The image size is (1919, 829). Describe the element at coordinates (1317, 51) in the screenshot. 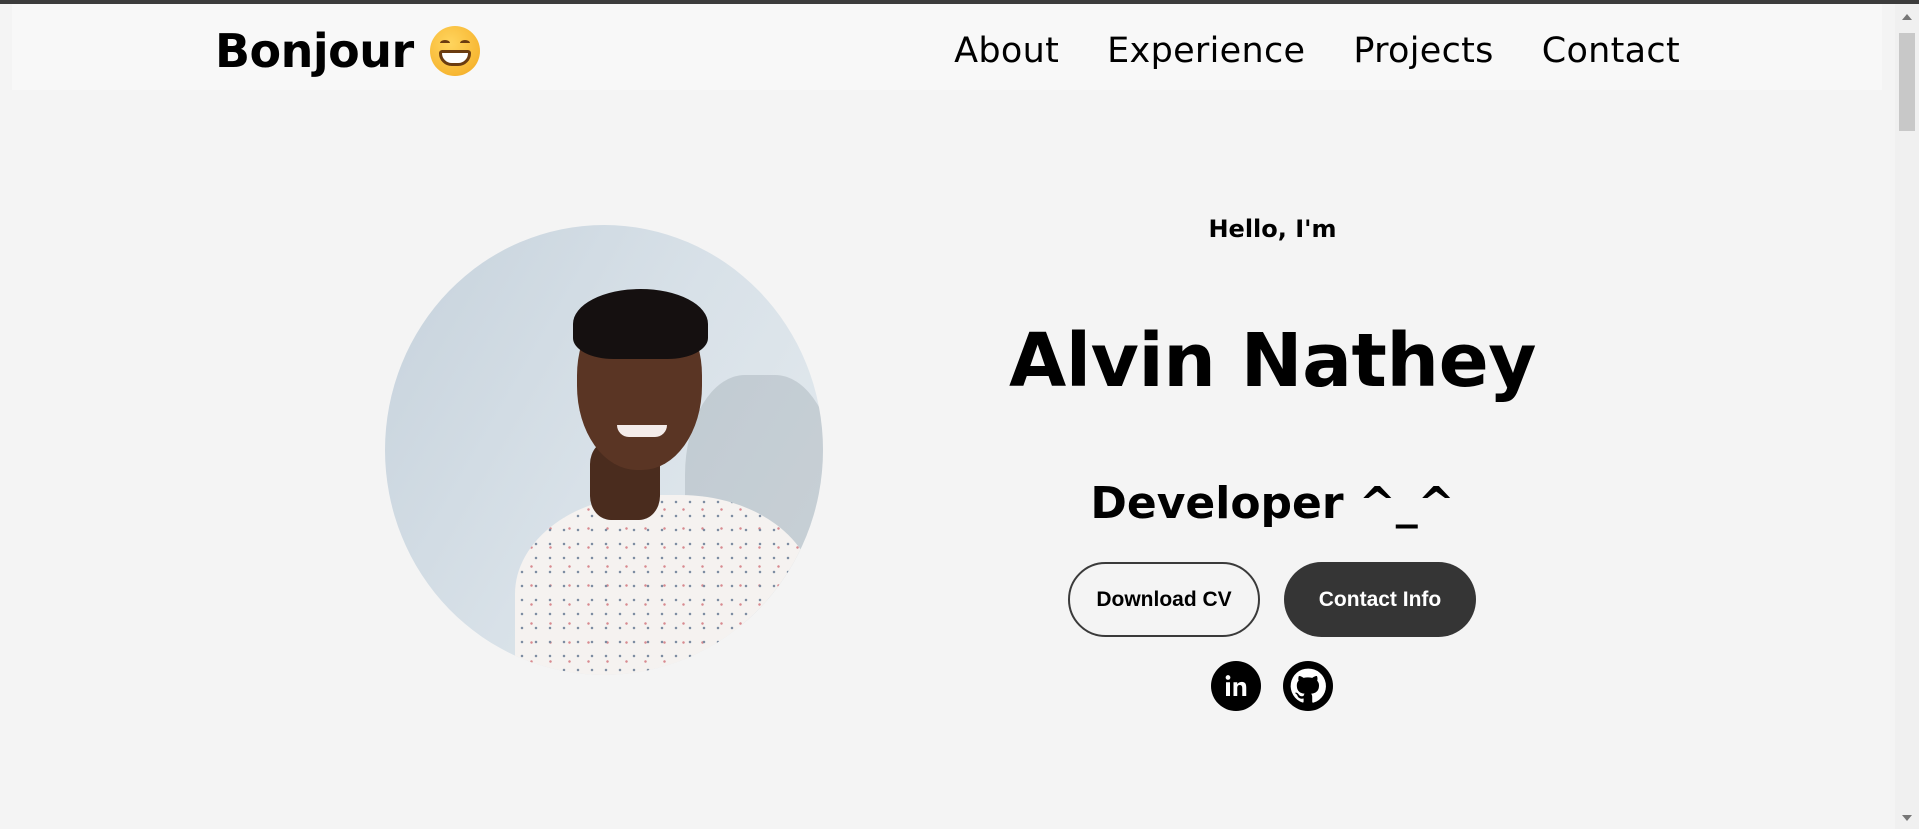

I see `nav-links: About Experience Projects Contact` at that location.